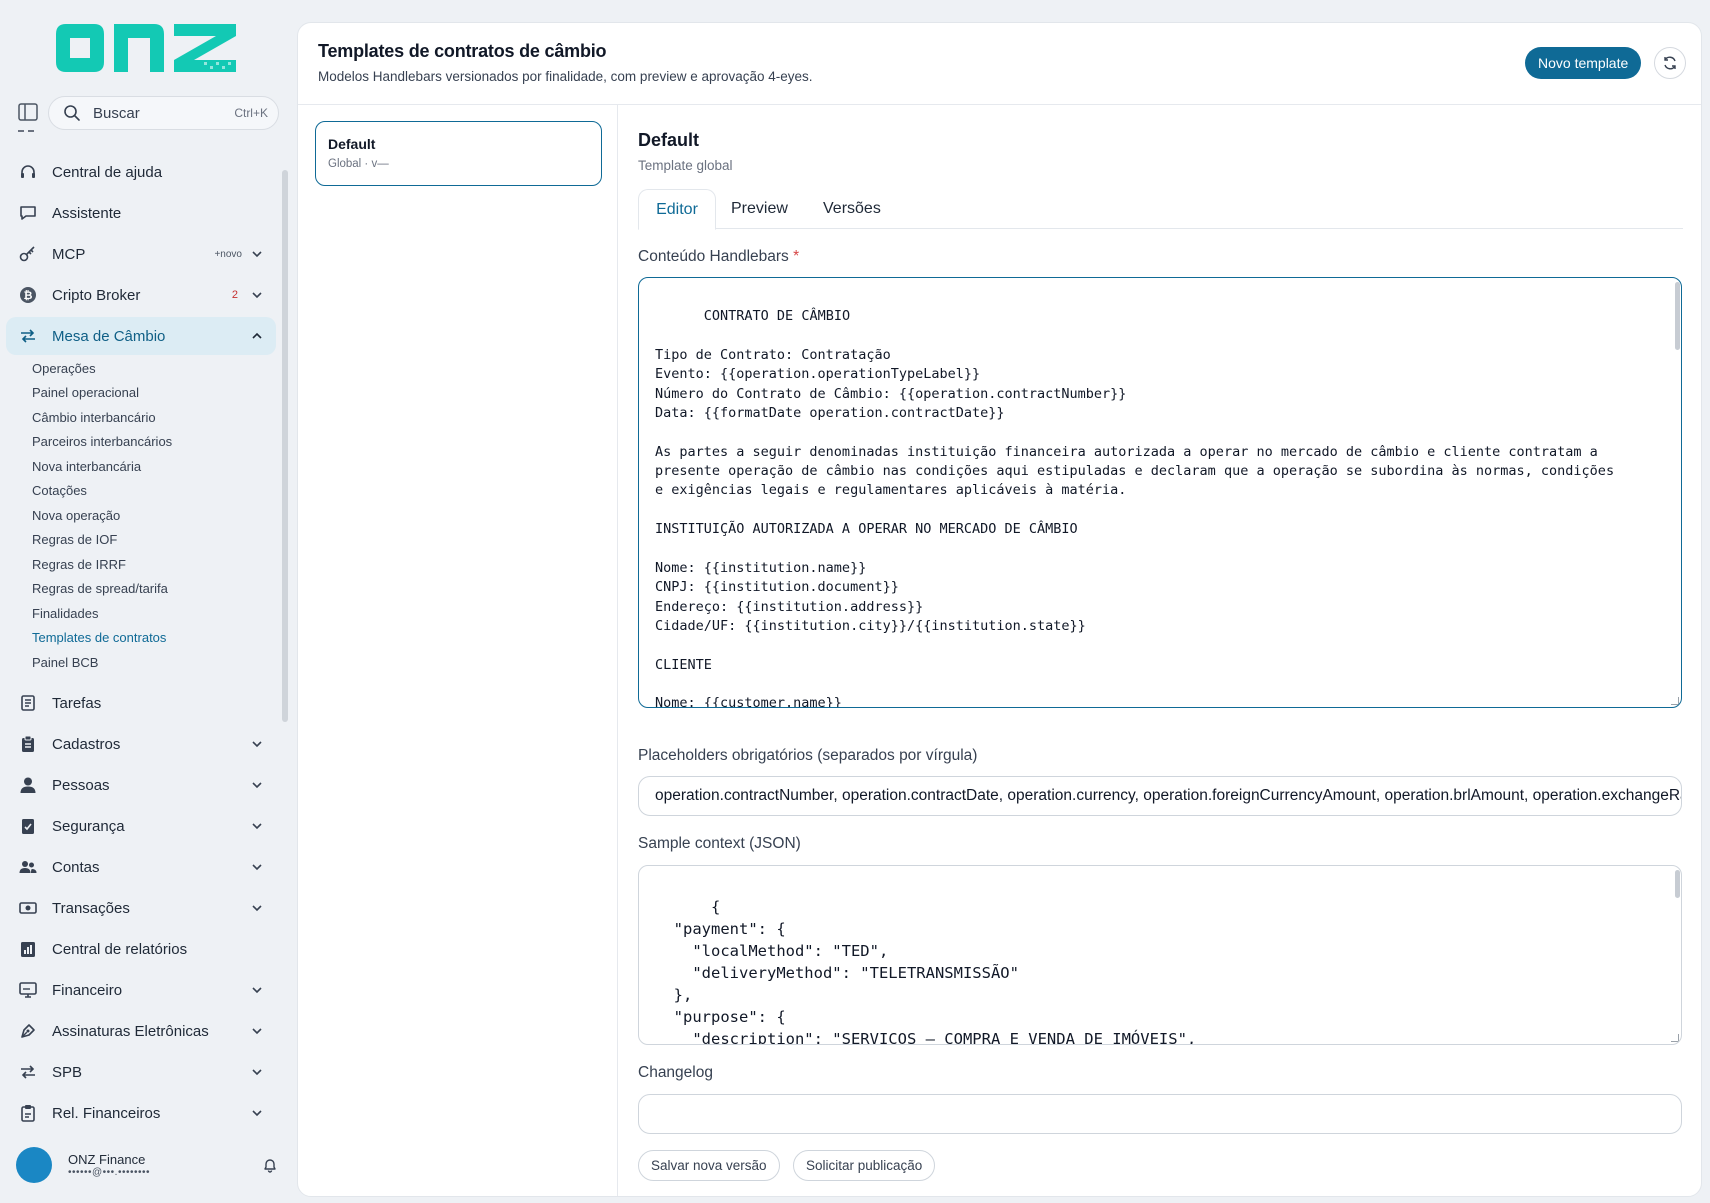 The image size is (1710, 1203). I want to click on refresh-button, so click(1670, 63).